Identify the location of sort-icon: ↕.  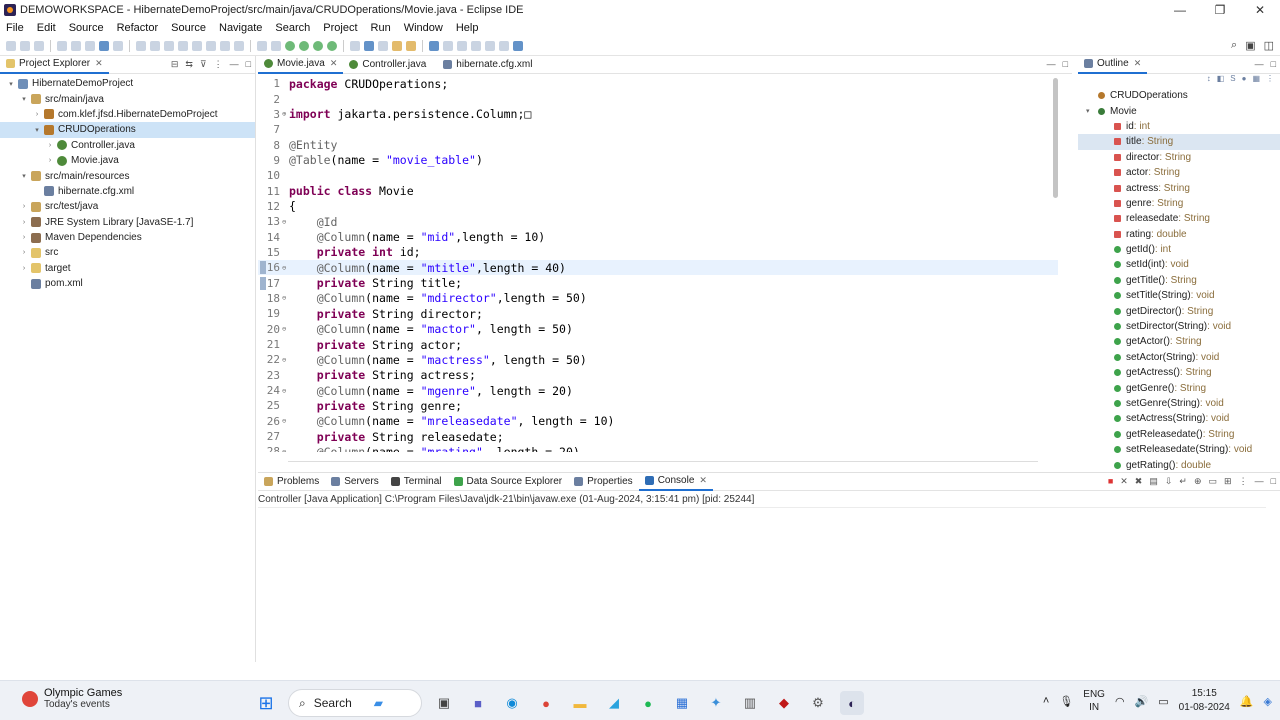
(1209, 81).